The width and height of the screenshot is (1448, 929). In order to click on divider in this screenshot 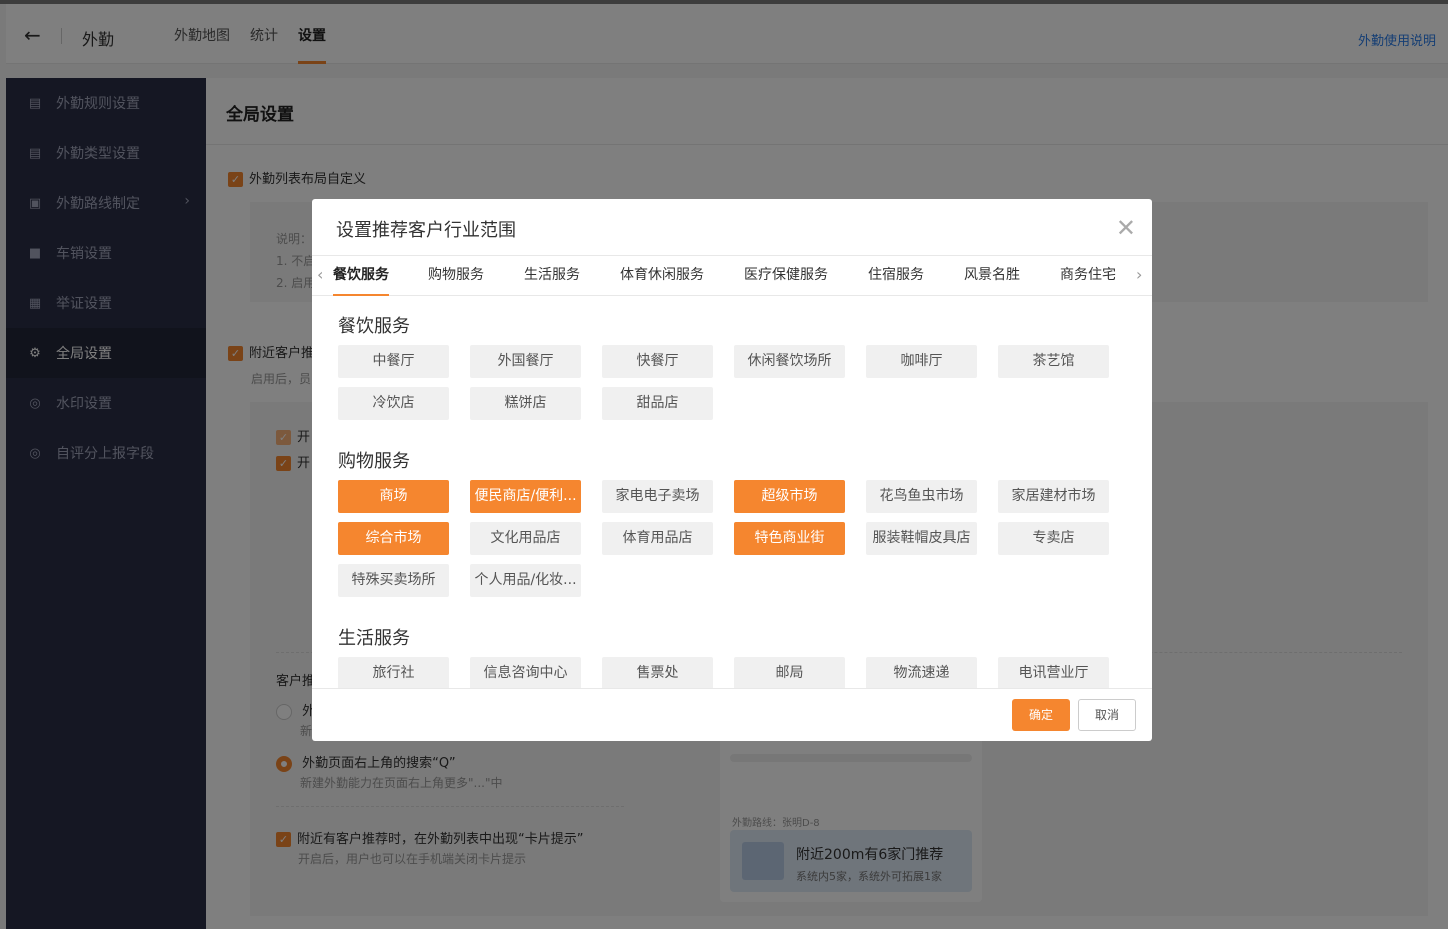, I will do `click(732, 688)`.